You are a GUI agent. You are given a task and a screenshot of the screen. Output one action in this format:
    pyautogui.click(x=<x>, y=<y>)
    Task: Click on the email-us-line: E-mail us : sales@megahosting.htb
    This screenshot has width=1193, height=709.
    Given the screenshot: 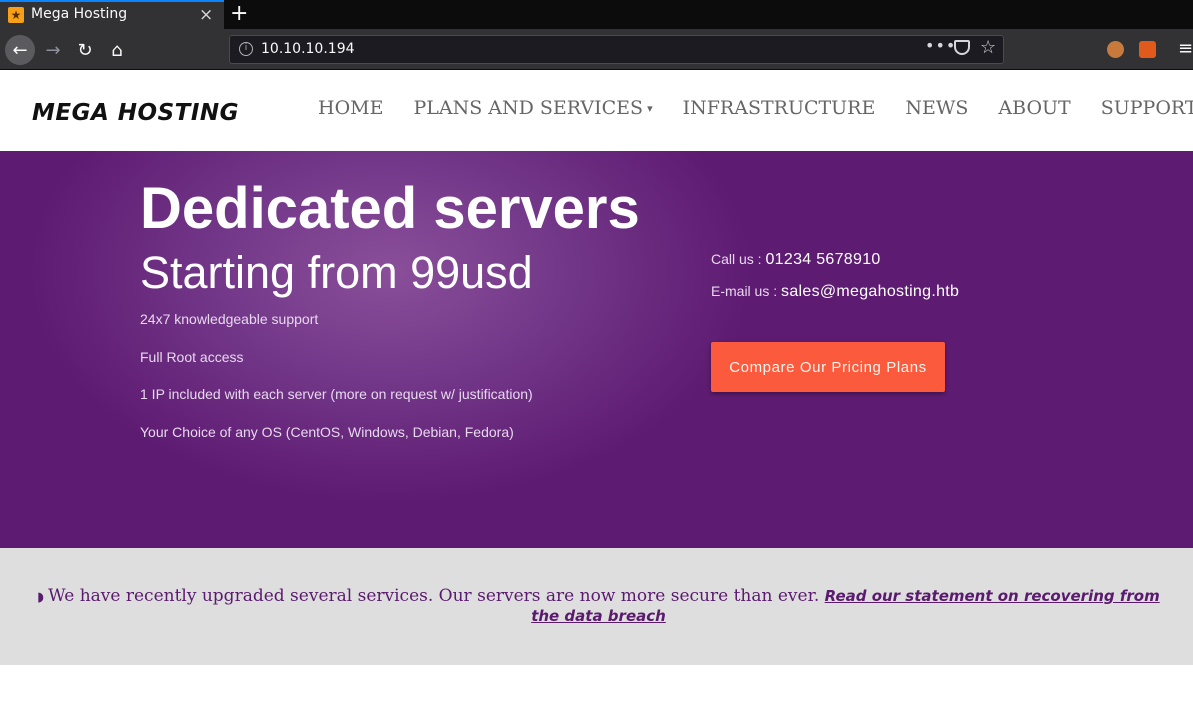 What is the action you would take?
    pyautogui.click(x=835, y=292)
    